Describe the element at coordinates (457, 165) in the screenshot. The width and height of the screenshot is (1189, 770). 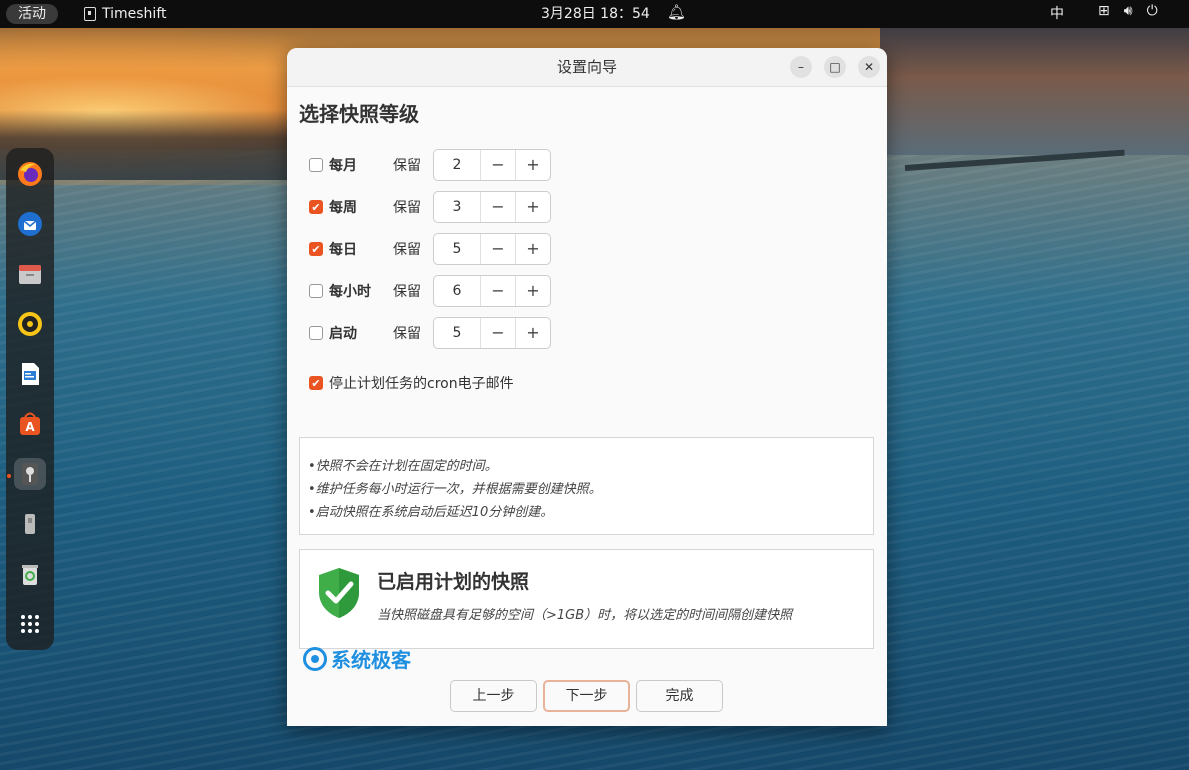
I see `count-input: 2` at that location.